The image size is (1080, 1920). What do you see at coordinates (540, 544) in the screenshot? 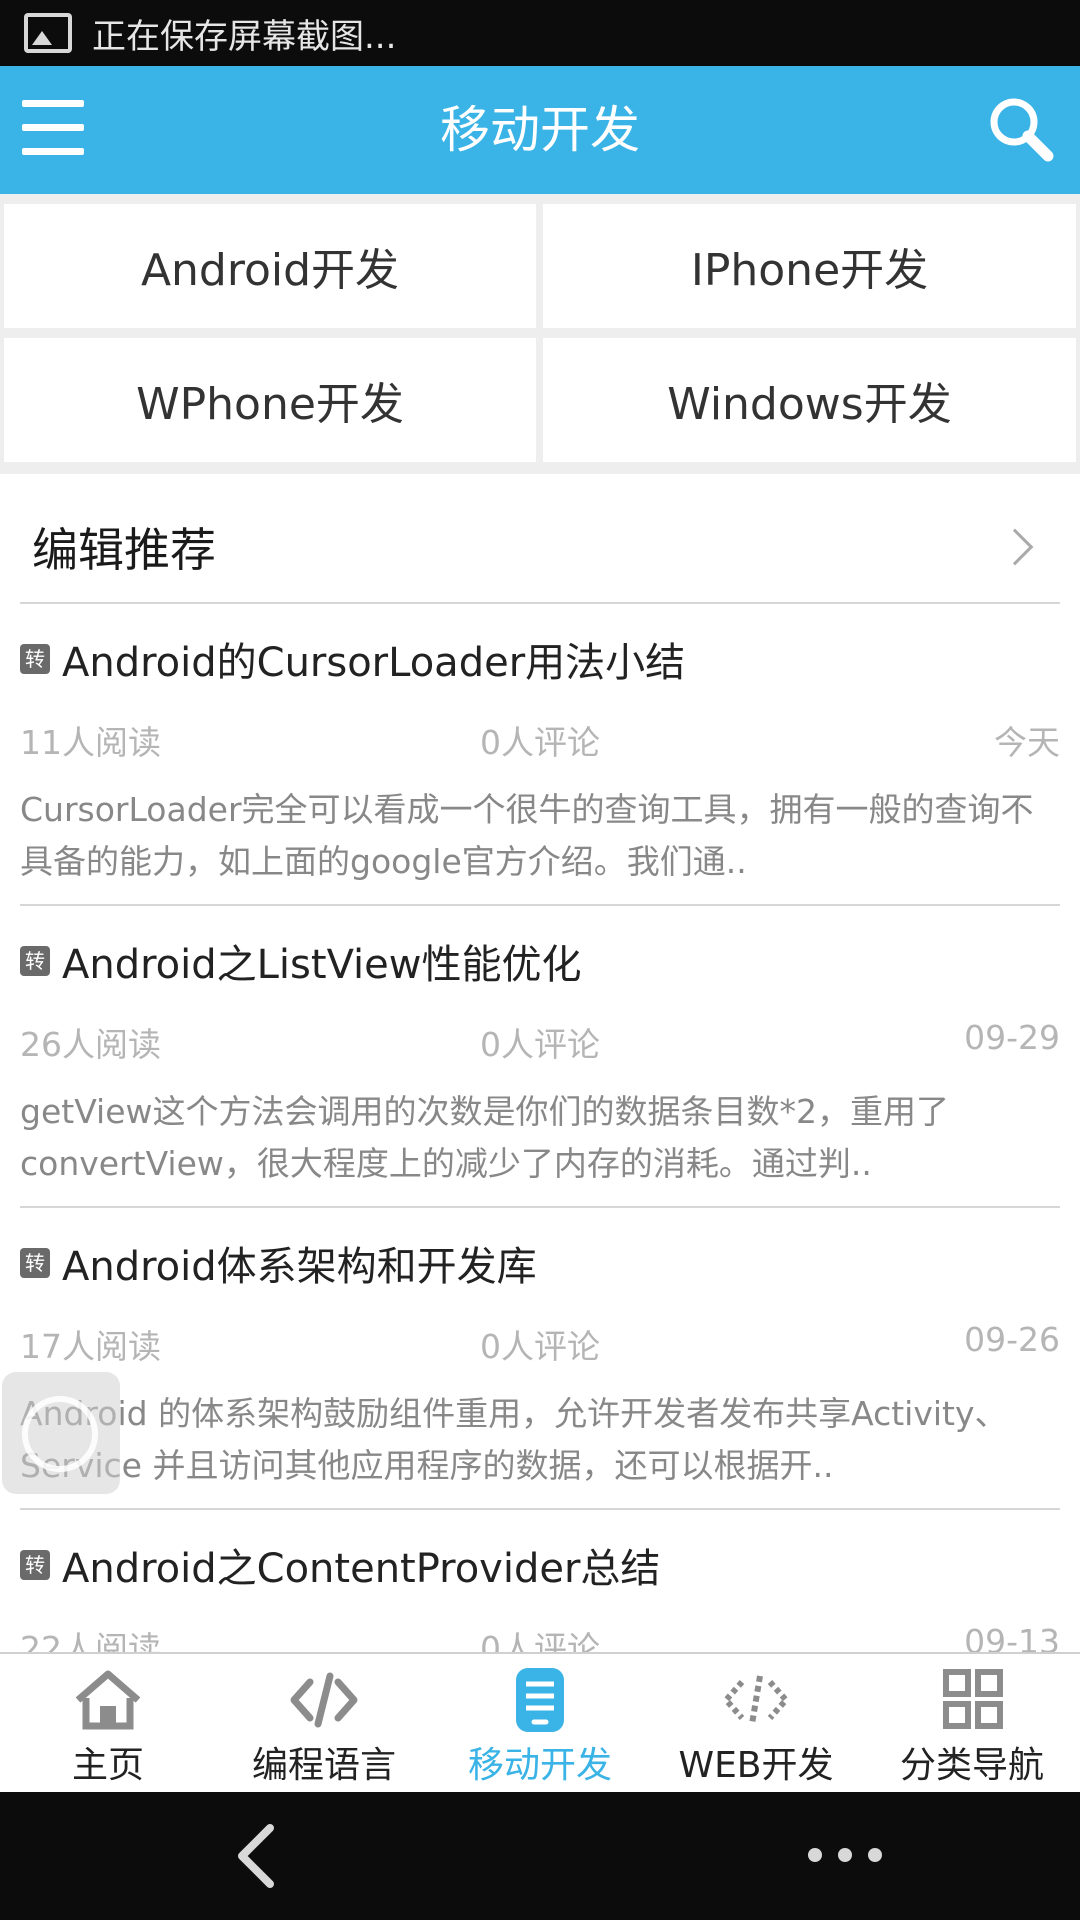
I see `section-header: 编辑推荐` at bounding box center [540, 544].